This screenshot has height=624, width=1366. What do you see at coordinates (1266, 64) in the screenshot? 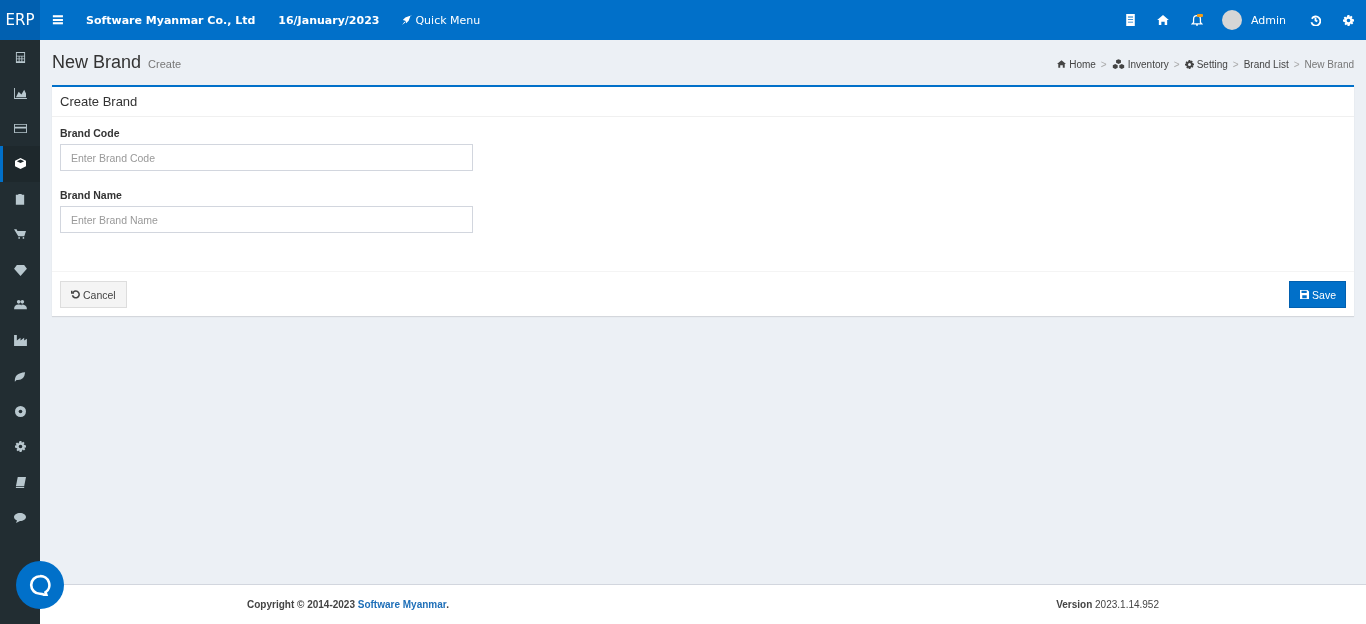
I see `breadcrumb-link: Brand List` at bounding box center [1266, 64].